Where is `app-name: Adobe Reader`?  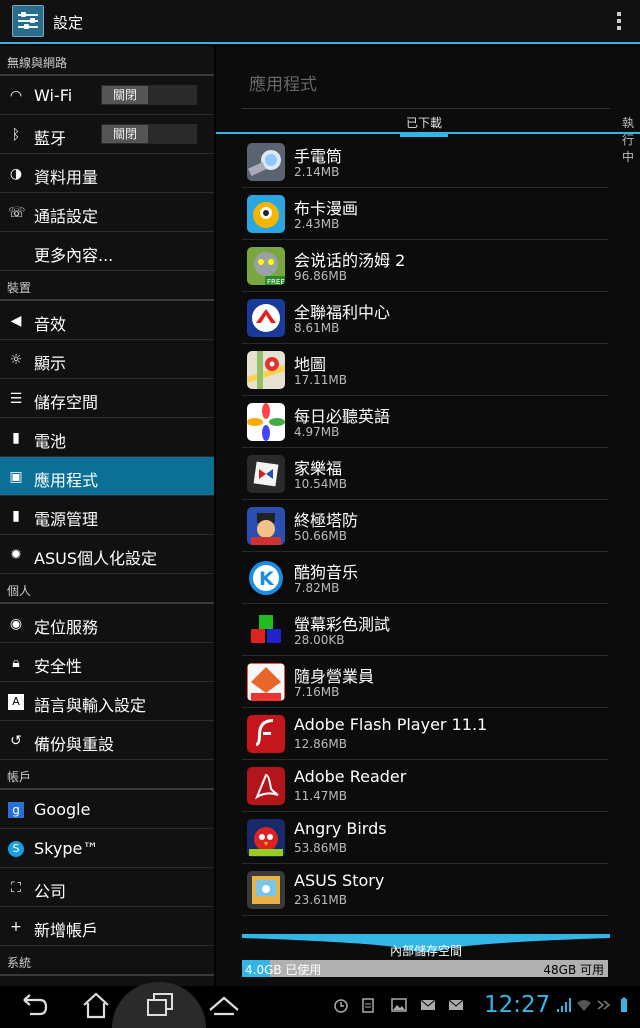
app-name: Adobe Reader is located at coordinates (350, 776).